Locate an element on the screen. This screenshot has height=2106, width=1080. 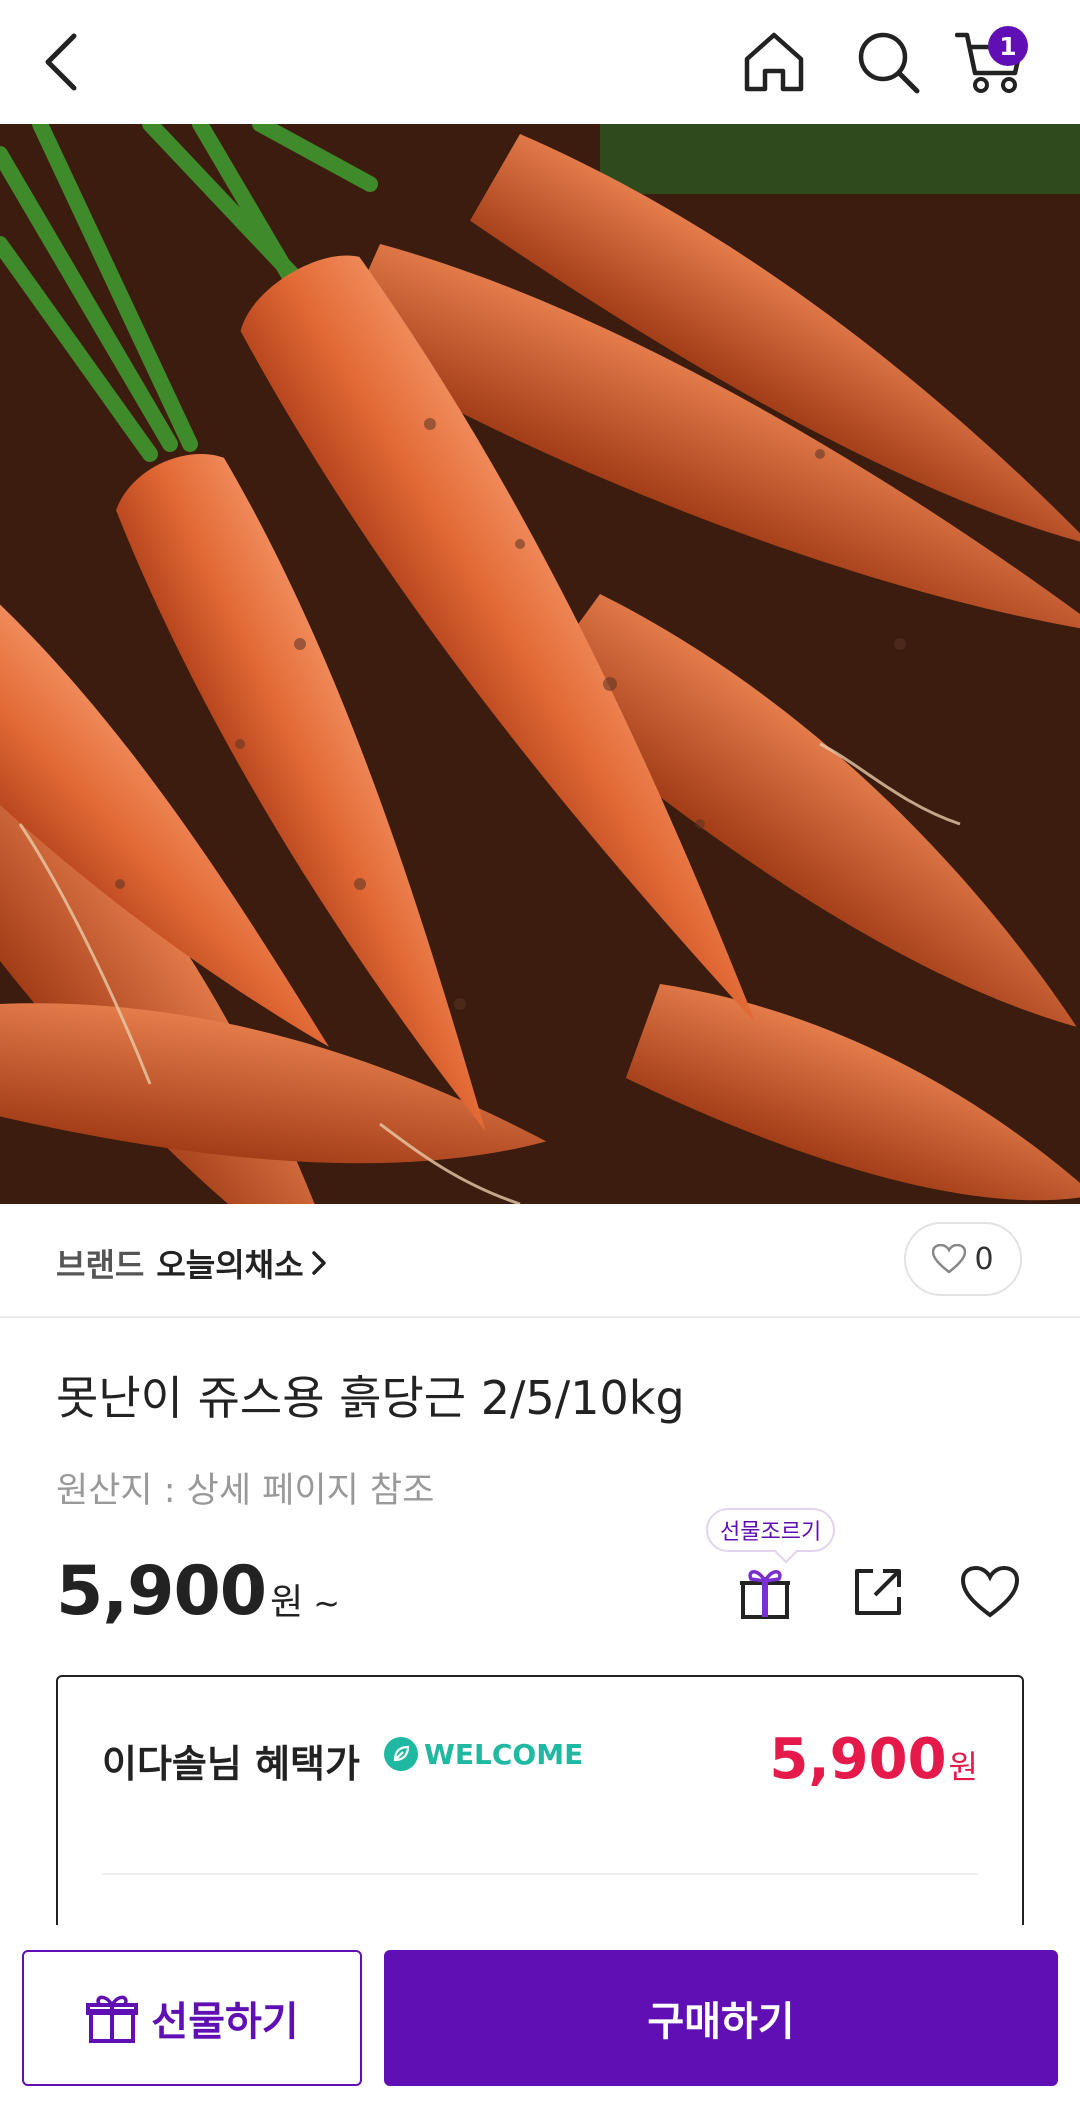
heart-icon is located at coordinates (990, 1591).